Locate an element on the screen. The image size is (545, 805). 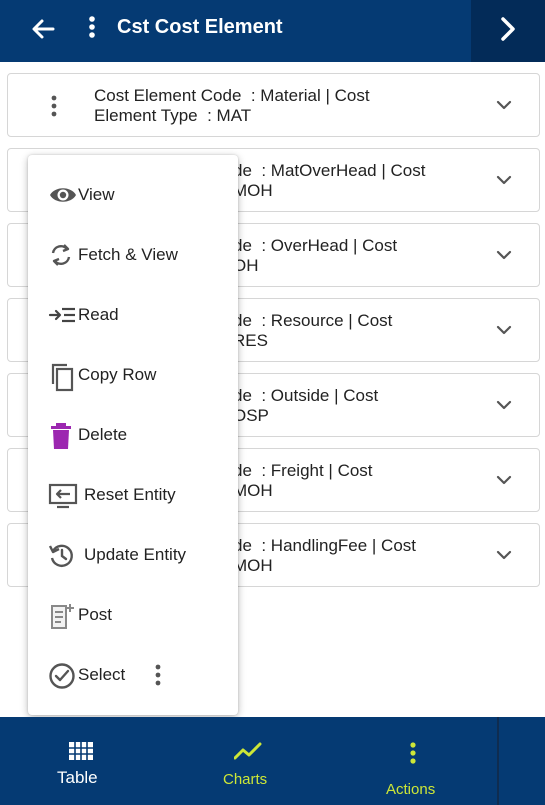
bottom-navigation: Table Charts Actions is located at coordinates (272, 761).